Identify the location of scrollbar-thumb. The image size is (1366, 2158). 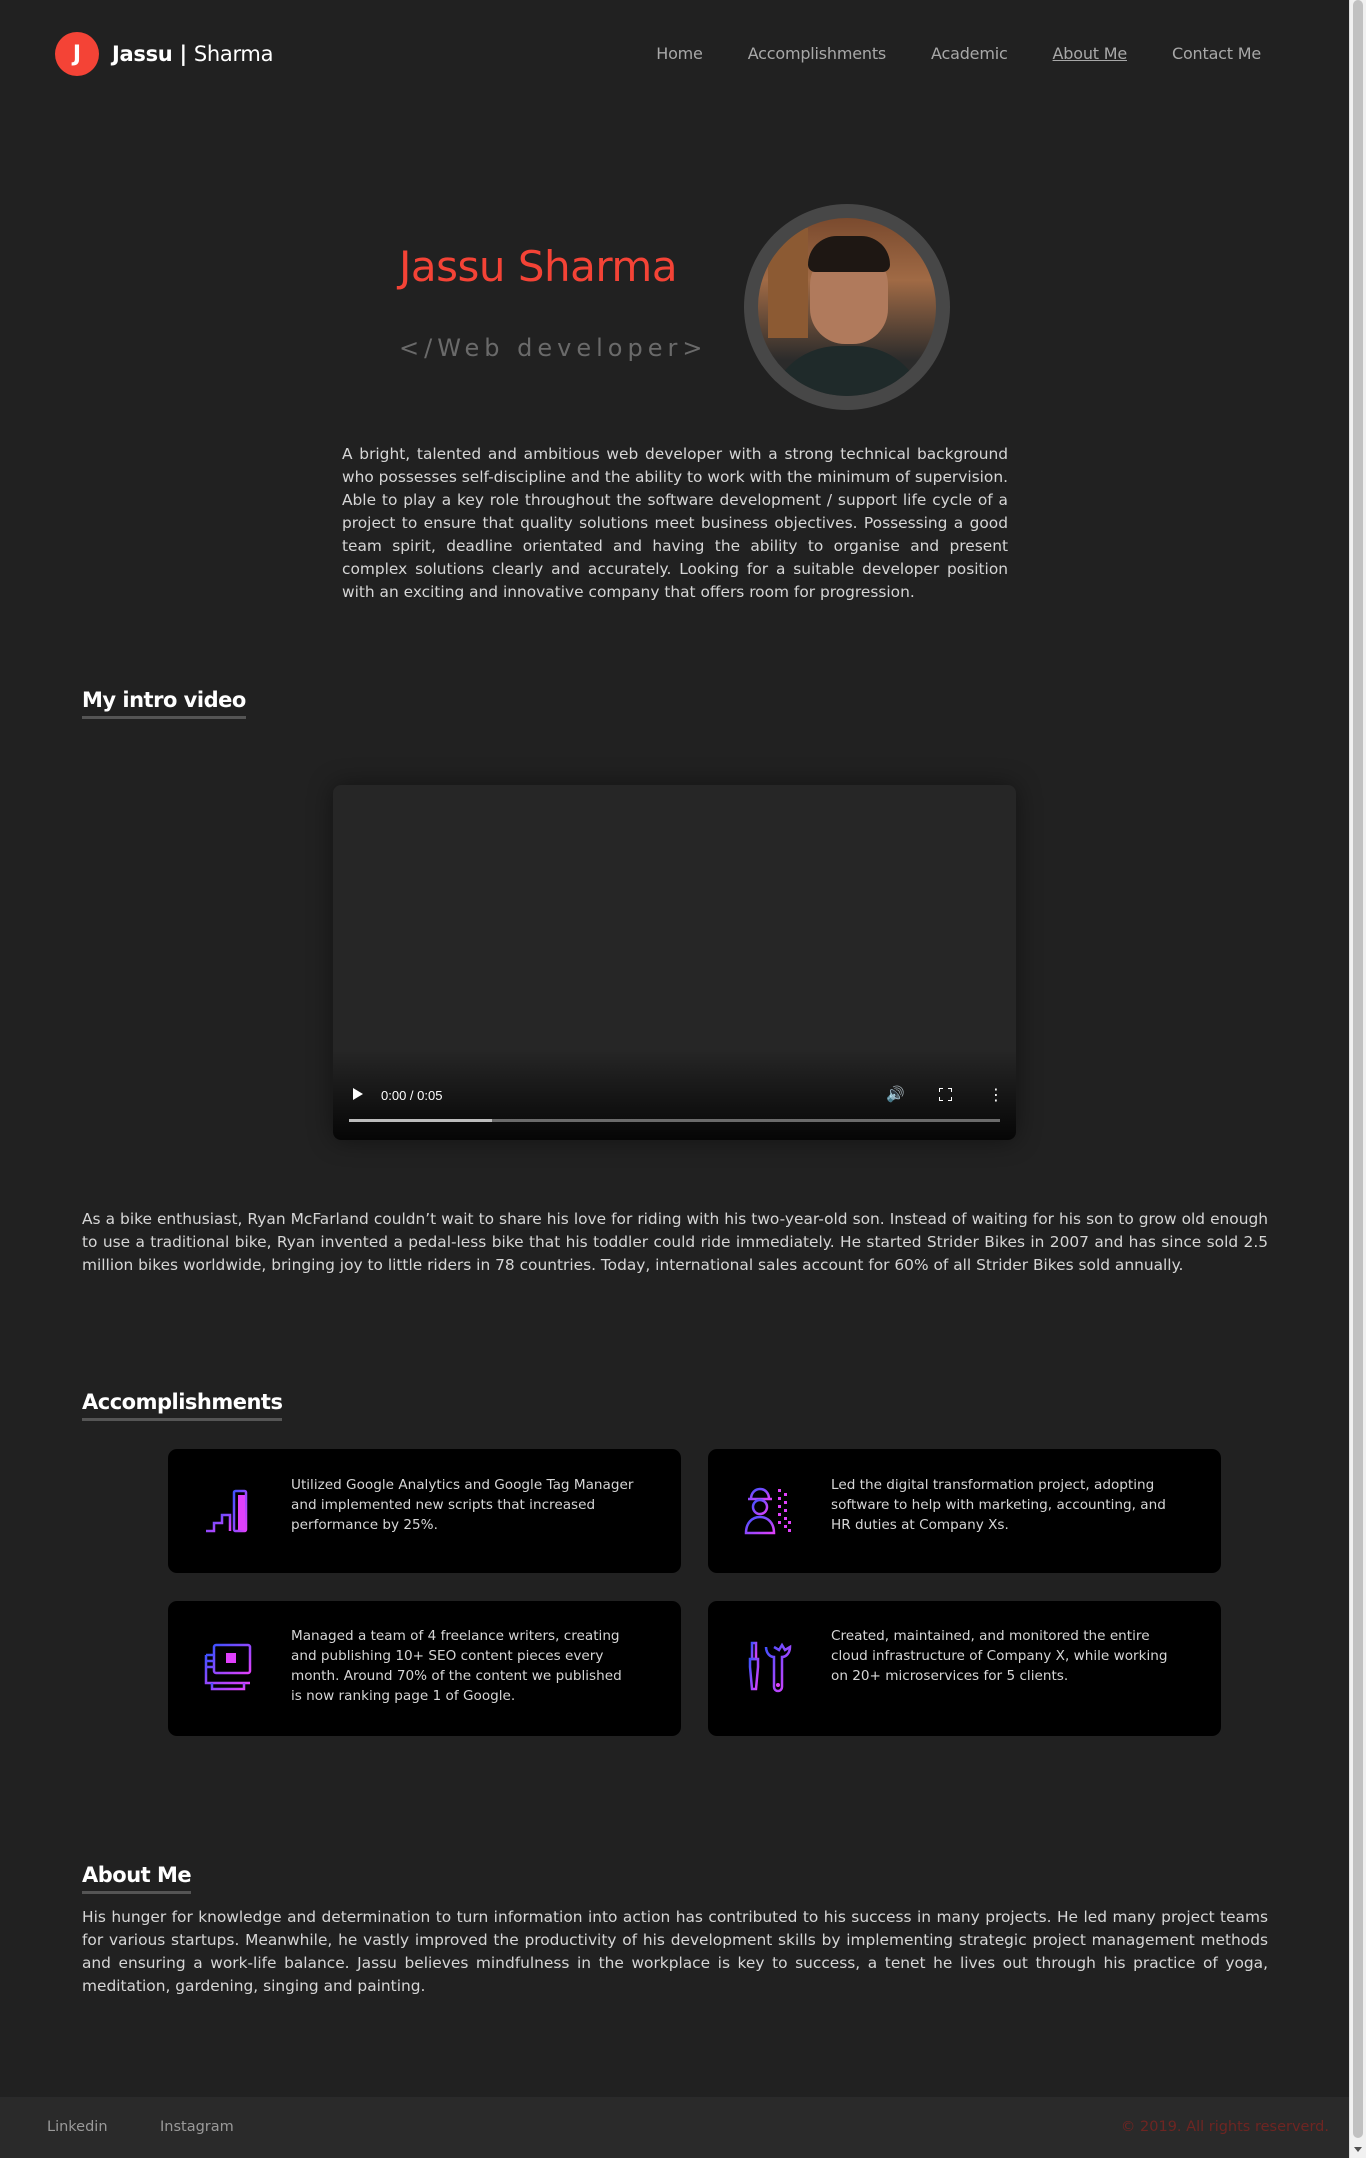
(1358, 1069).